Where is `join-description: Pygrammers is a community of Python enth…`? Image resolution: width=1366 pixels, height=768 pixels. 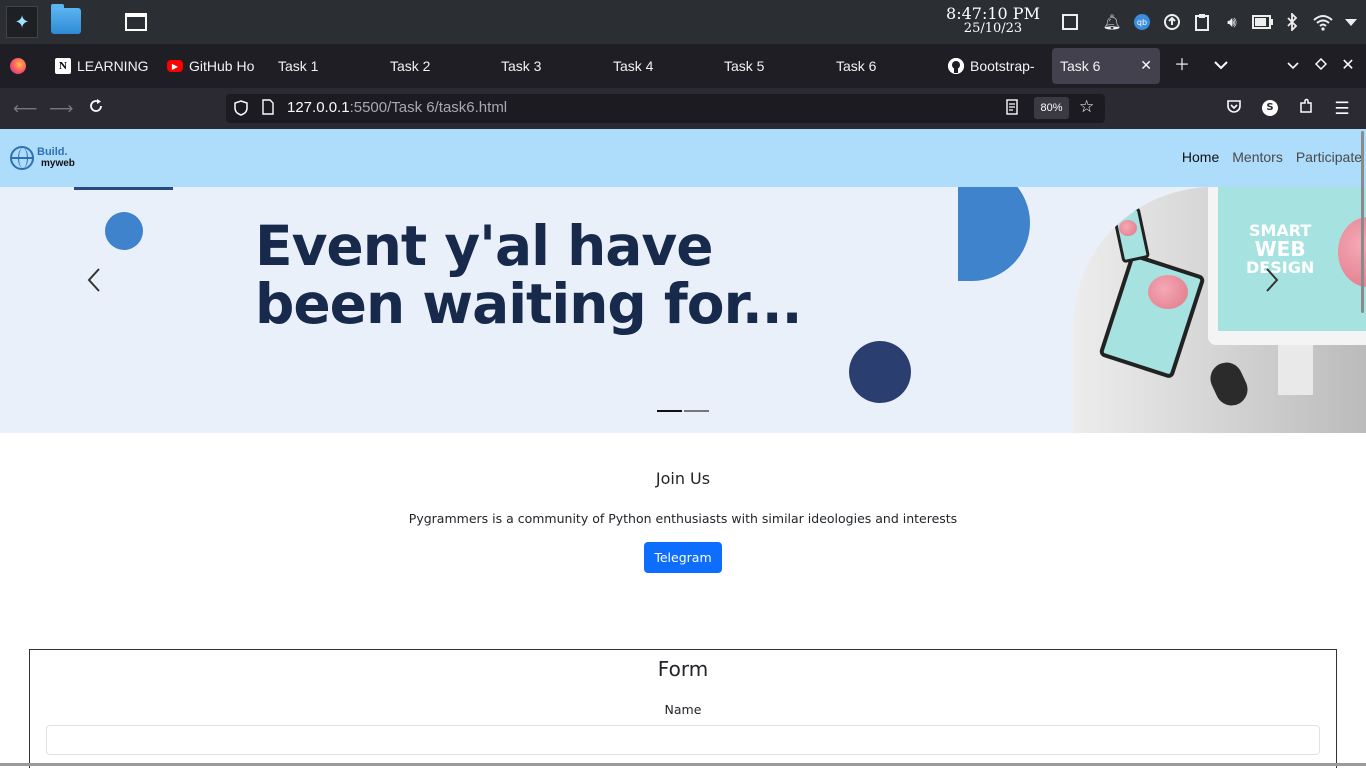 join-description: Pygrammers is a community of Python enth… is located at coordinates (683, 518).